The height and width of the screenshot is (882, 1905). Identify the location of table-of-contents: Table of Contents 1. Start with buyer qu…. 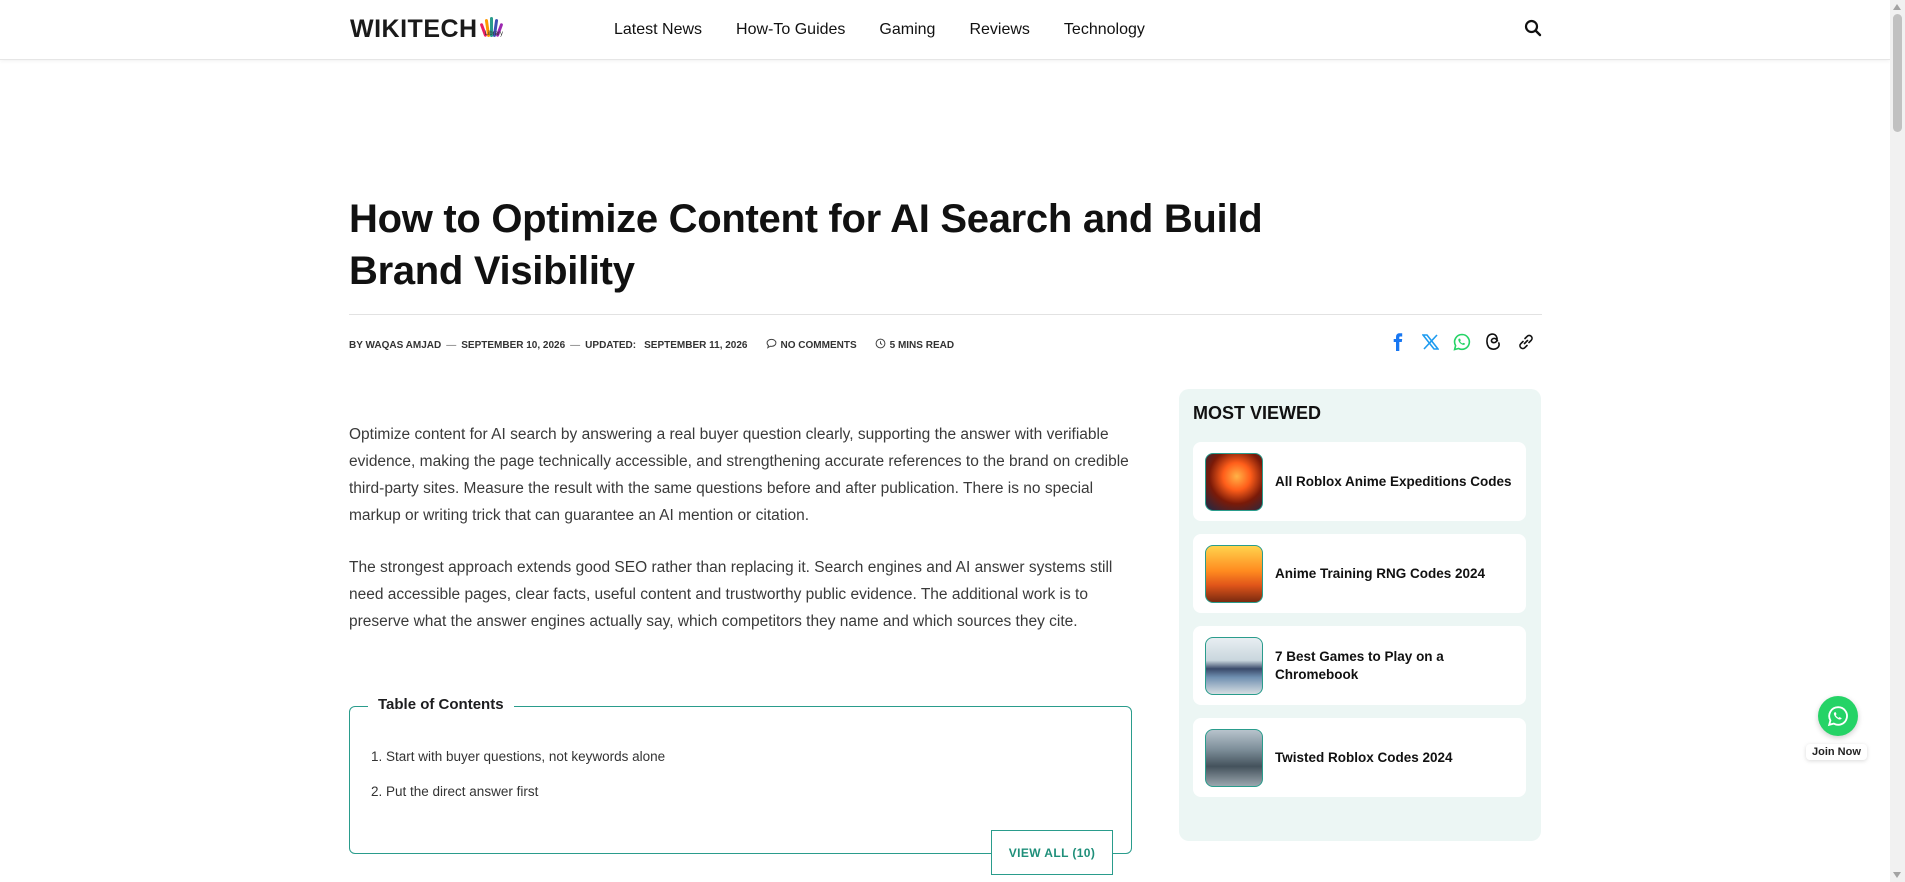
(740, 785).